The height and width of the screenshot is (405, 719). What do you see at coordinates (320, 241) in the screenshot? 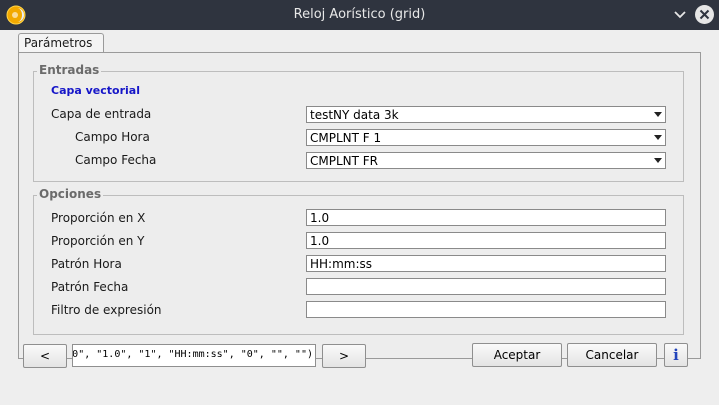
I see `proporcion-y-value: 1.0` at bounding box center [320, 241].